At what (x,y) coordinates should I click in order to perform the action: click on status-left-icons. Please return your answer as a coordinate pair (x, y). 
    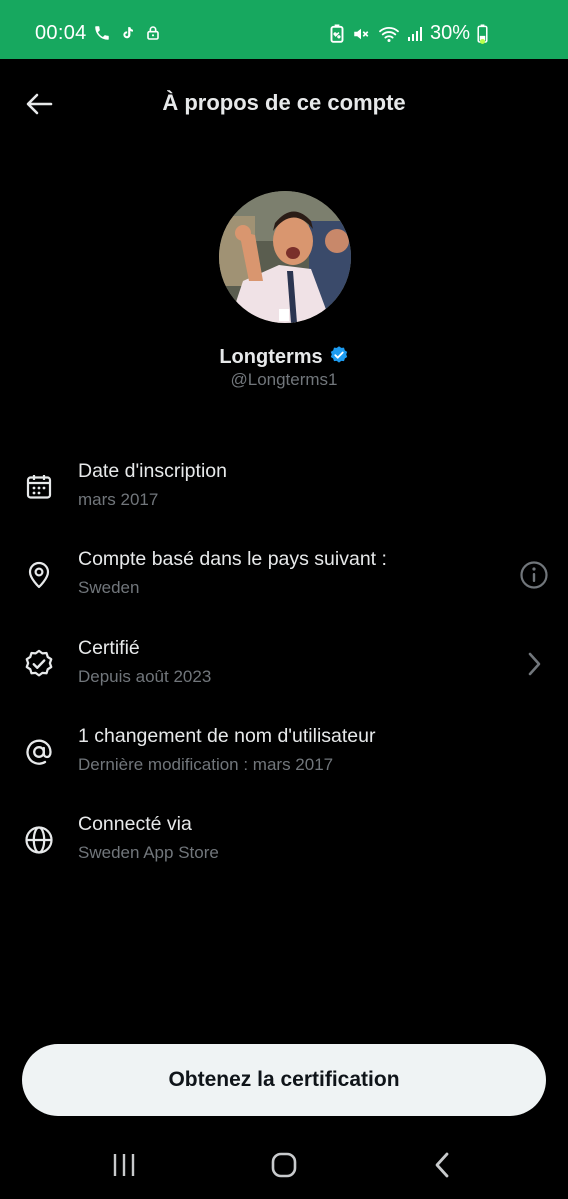
    Looking at the image, I should click on (127, 33).